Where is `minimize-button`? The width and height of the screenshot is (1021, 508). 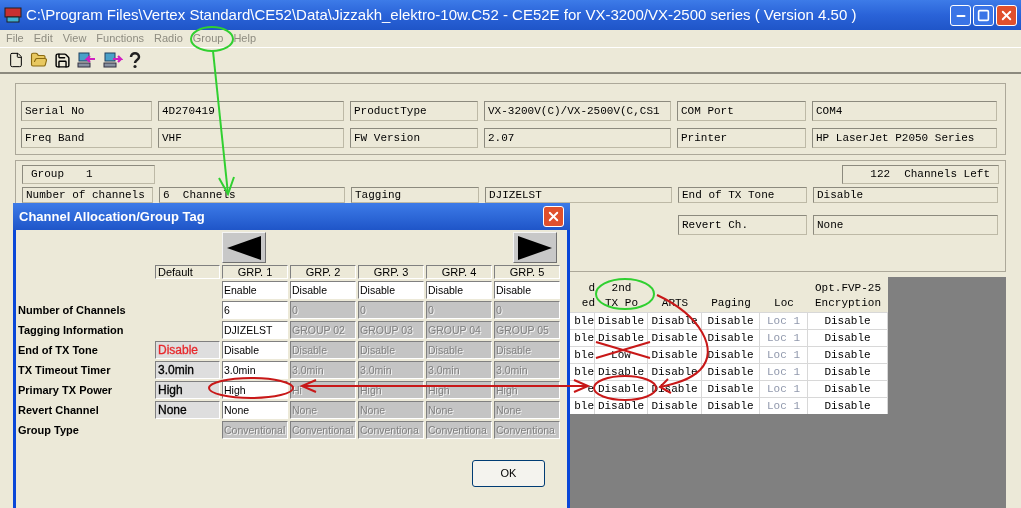 minimize-button is located at coordinates (960, 15).